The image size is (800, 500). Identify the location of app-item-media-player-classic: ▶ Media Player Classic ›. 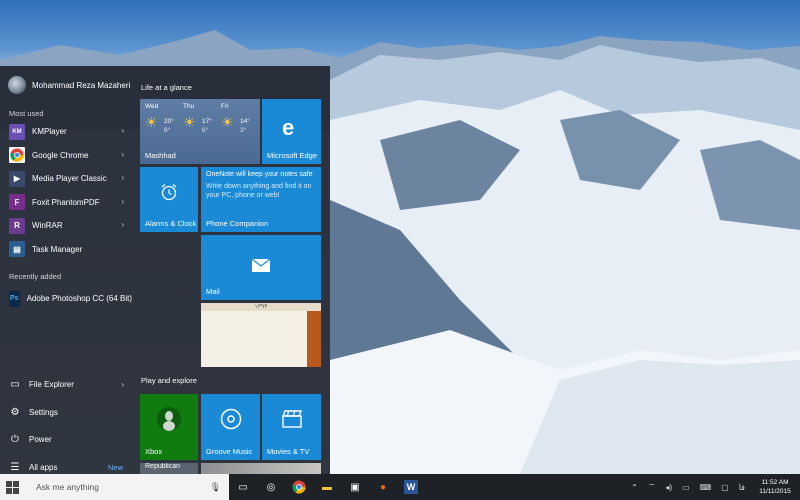
(66, 179).